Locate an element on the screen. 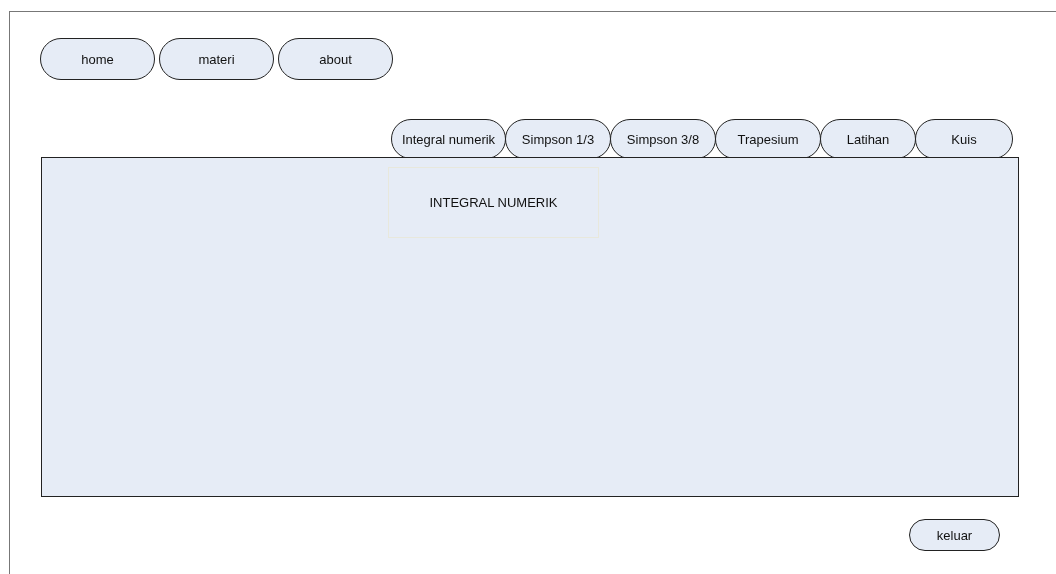  tab: Latihan is located at coordinates (868, 139).